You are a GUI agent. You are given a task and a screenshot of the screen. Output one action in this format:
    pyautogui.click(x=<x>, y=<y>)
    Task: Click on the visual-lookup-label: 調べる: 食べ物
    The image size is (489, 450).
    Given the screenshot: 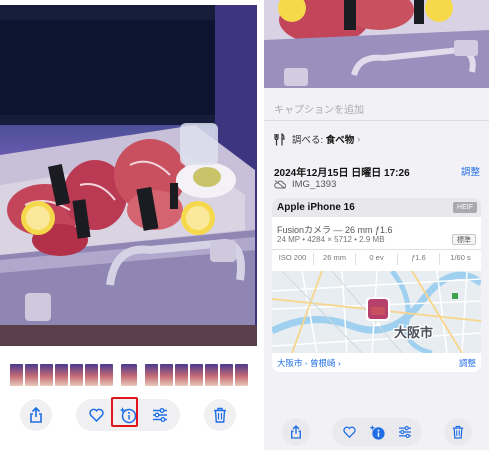 What is the action you would take?
    pyautogui.click(x=323, y=139)
    